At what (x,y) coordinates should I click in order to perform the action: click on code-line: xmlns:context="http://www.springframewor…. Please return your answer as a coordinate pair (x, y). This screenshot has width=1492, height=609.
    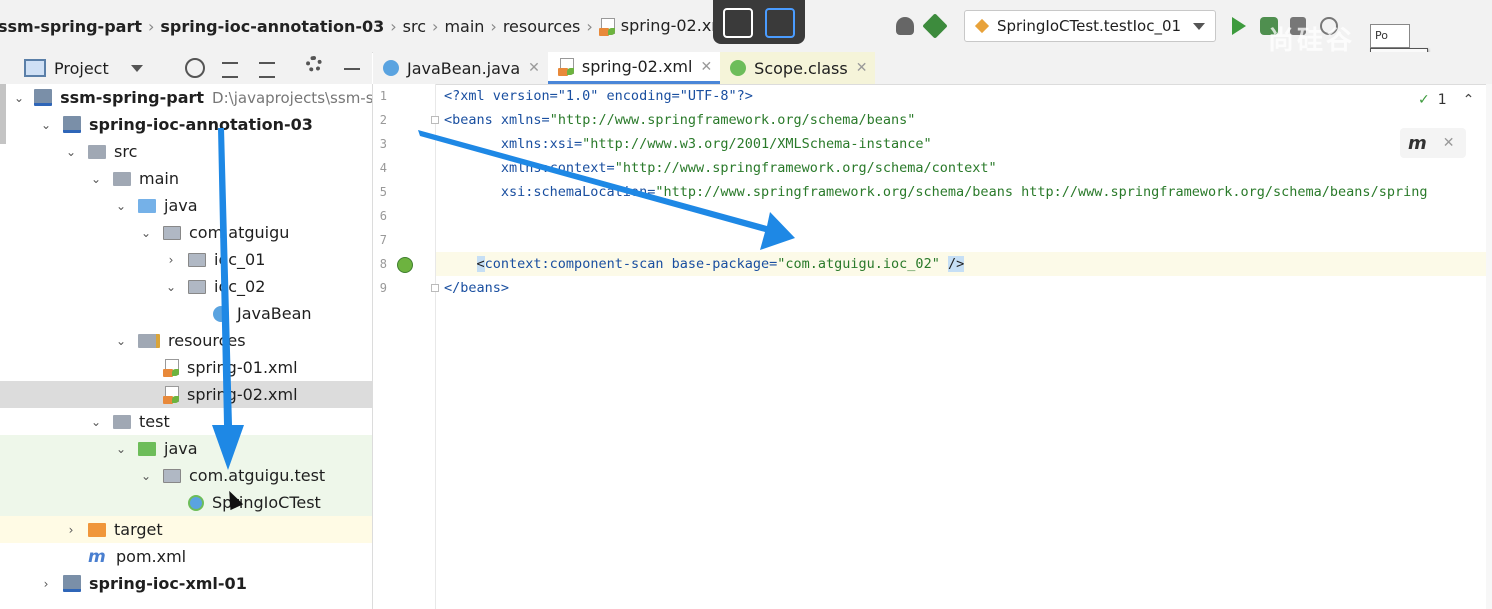
    Looking at the image, I should click on (720, 168).